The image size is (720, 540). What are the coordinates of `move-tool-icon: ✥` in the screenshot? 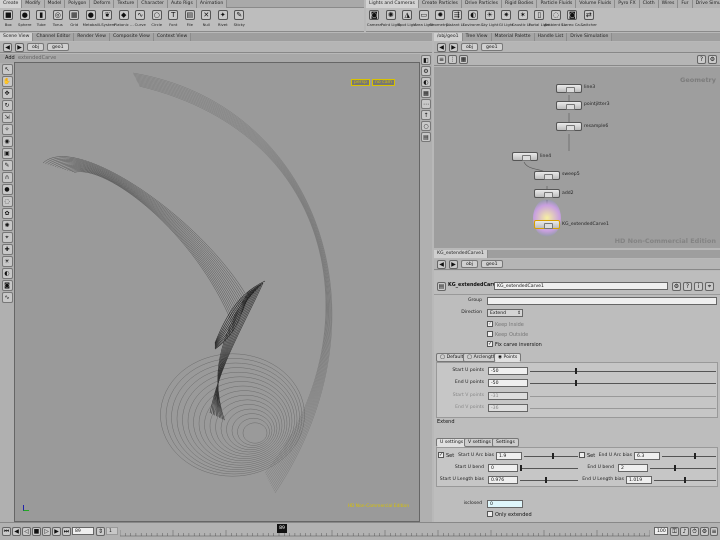 It's located at (7, 93).